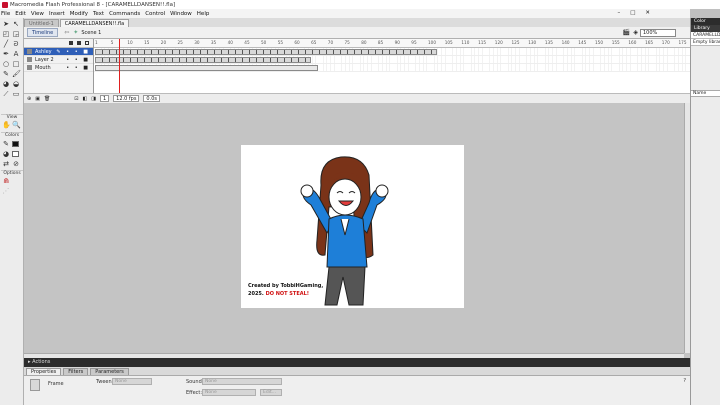 This screenshot has width=720, height=405. What do you see at coordinates (47, 99) in the screenshot?
I see `delete-layer-icon: 🗑` at bounding box center [47, 99].